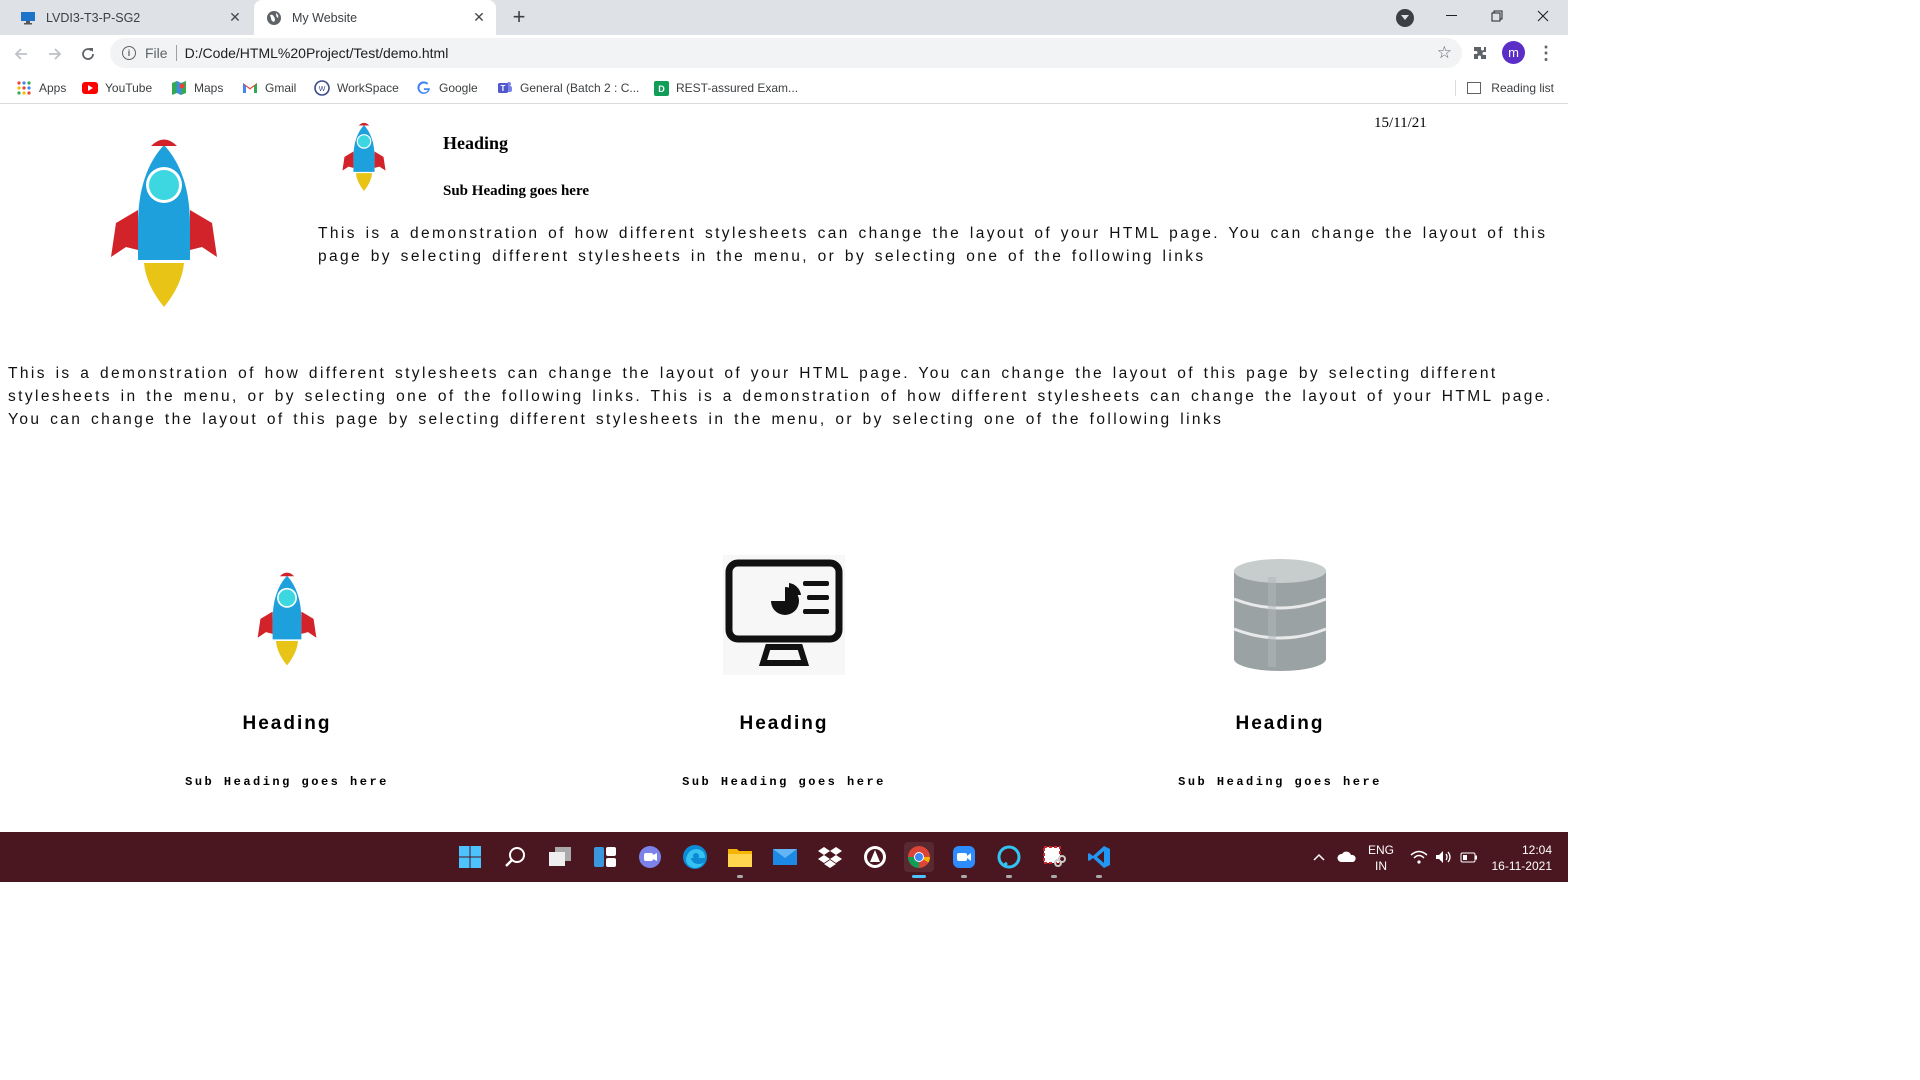 The height and width of the screenshot is (1080, 1920). What do you see at coordinates (53, 88) in the screenshot?
I see `bookmark-label: Apps` at bounding box center [53, 88].